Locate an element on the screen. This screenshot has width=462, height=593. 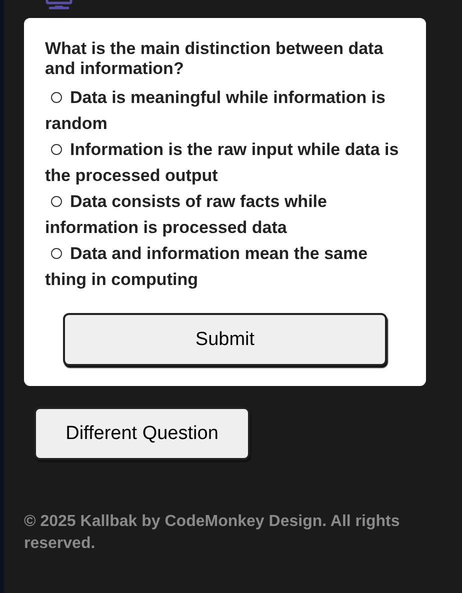
answer-option: Information is the raw input while data is the processed output is located at coordinates (225, 163).